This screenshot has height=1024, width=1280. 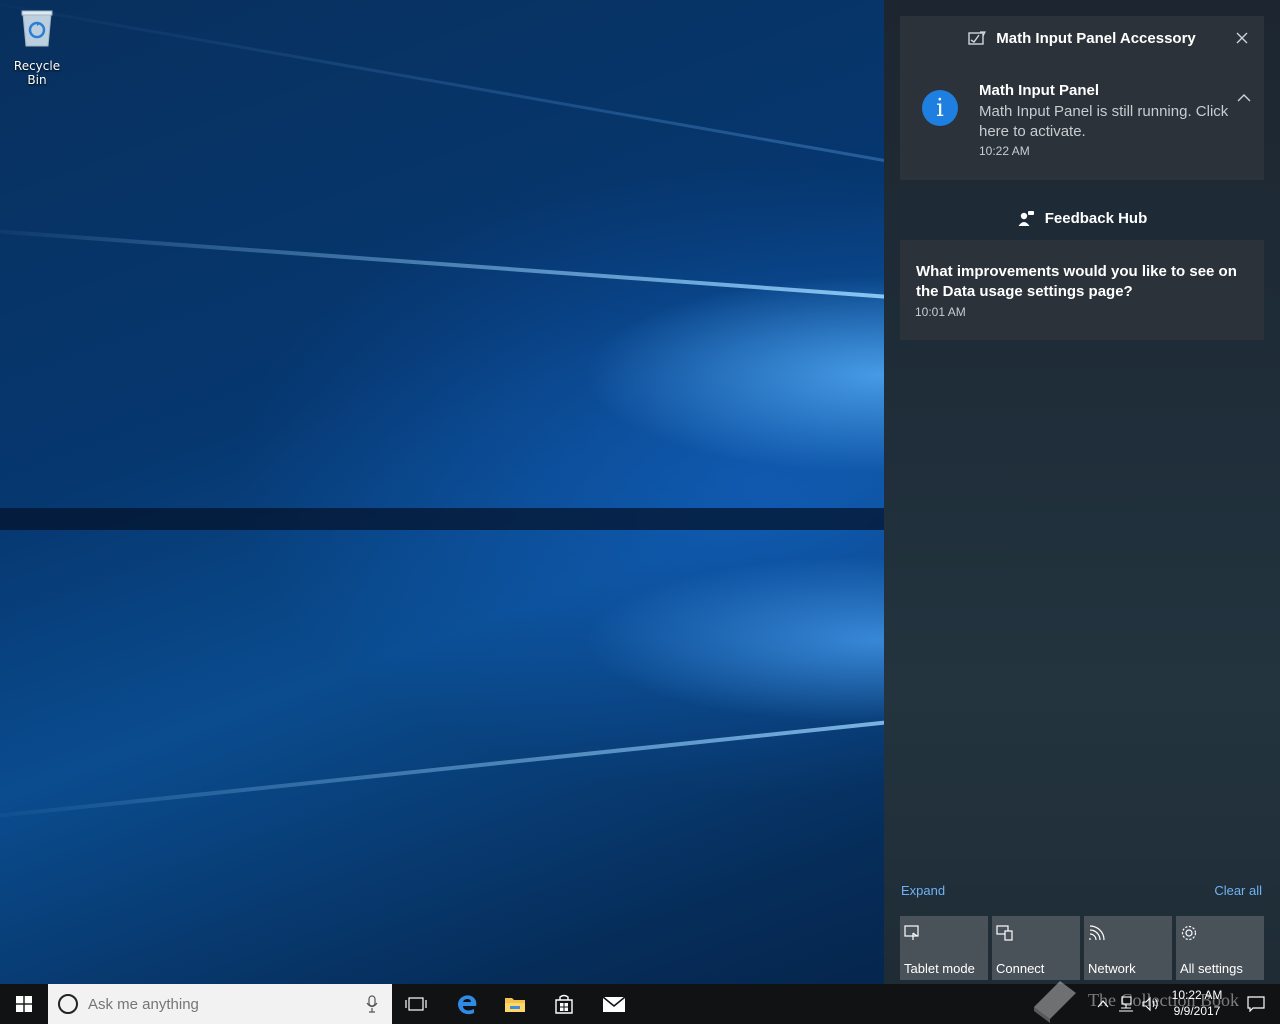 What do you see at coordinates (1189, 933) in the screenshot?
I see `gear-icon` at bounding box center [1189, 933].